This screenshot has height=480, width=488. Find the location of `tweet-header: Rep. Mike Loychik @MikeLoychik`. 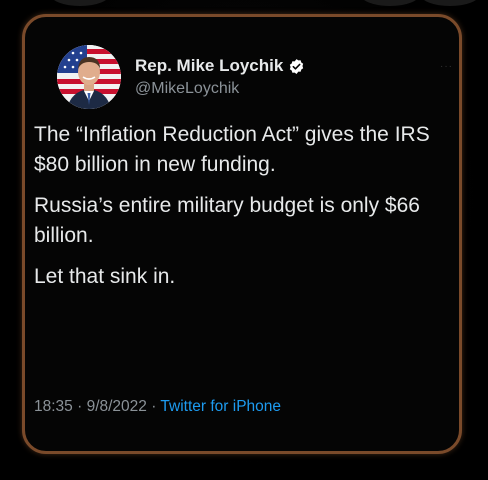

tweet-header: Rep. Mike Loychik @MikeLoychik is located at coordinates (181, 77).